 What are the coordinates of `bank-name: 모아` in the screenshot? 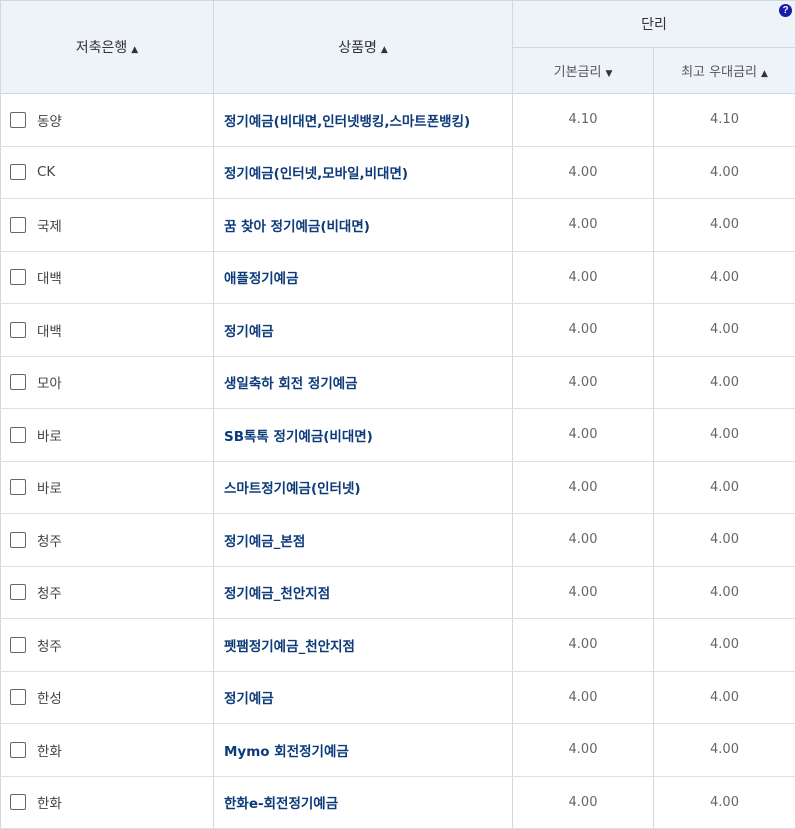 It's located at (49, 384).